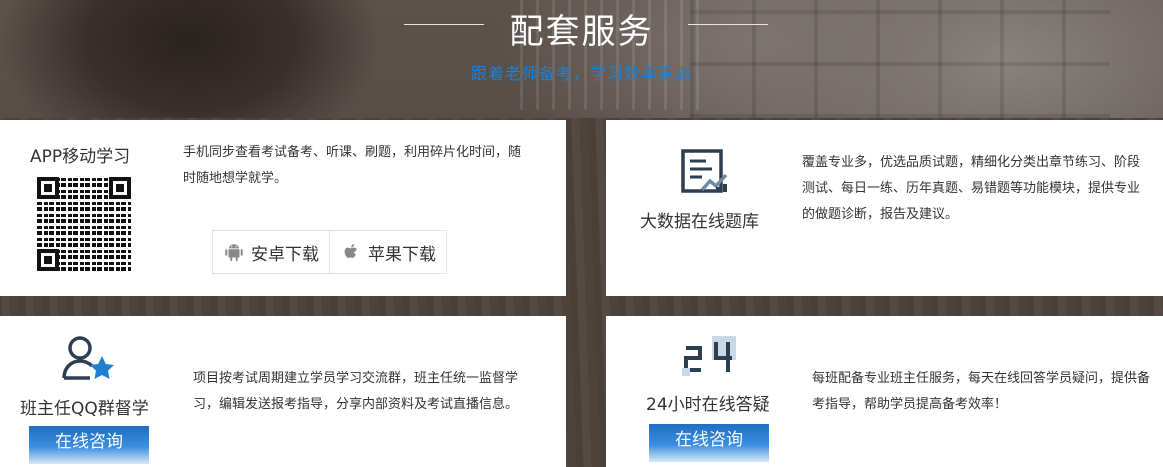  Describe the element at coordinates (234, 253) in the screenshot. I see `android-icon` at that location.